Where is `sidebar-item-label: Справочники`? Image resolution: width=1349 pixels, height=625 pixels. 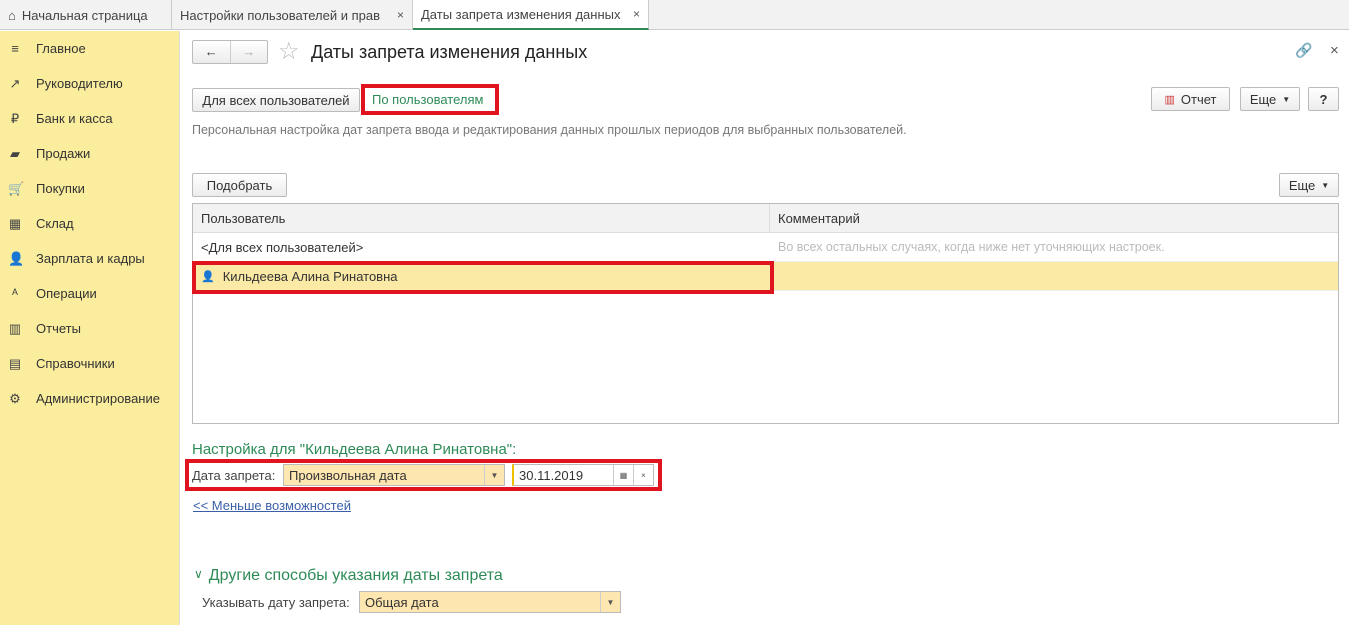 sidebar-item-label: Справочники is located at coordinates (75, 363).